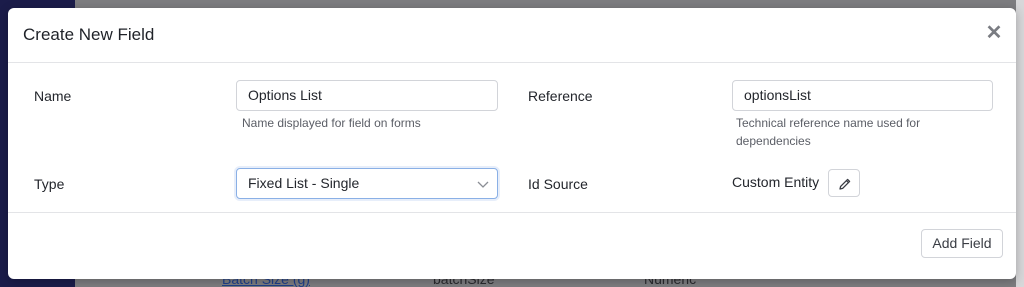 The height and width of the screenshot is (287, 1024). Describe the element at coordinates (367, 183) in the screenshot. I see `type-select: Fixed List - Single` at that location.